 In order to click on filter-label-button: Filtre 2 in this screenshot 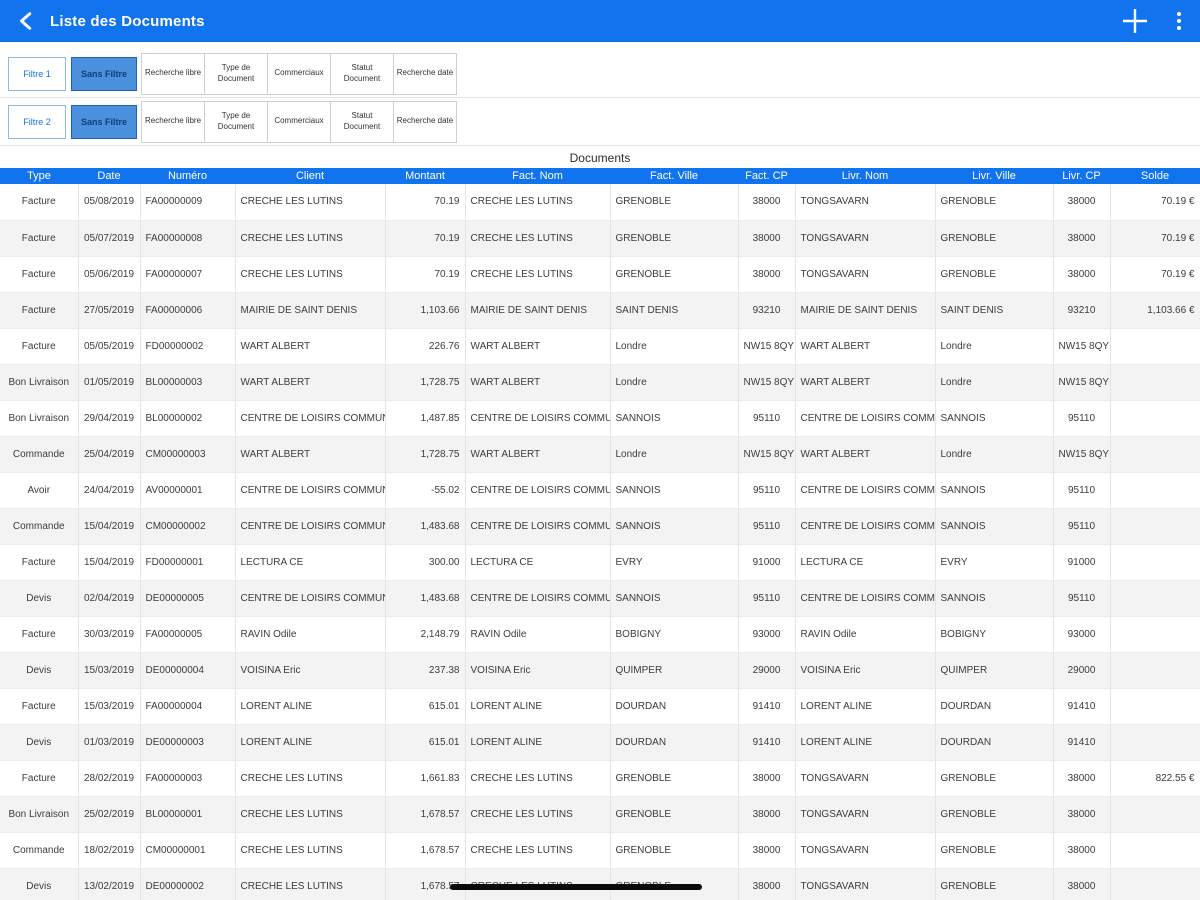, I will do `click(37, 121)`.